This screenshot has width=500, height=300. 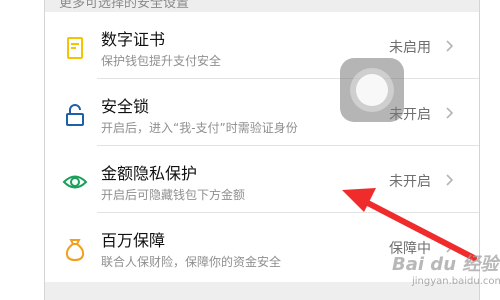 I want to click on row-description: 保护钱包提升支付安全, so click(x=161, y=61).